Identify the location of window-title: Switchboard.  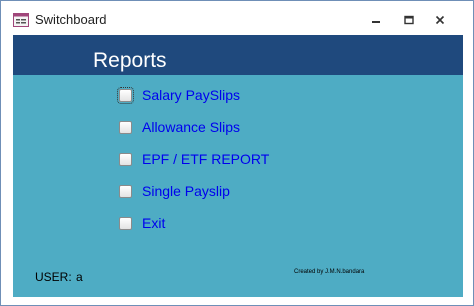
(71, 19).